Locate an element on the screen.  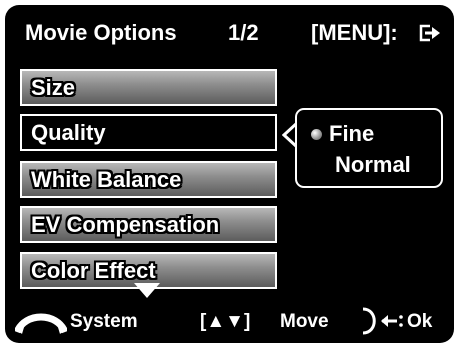
menu-item-ev-compensation: EV Compensation is located at coordinates (148, 224).